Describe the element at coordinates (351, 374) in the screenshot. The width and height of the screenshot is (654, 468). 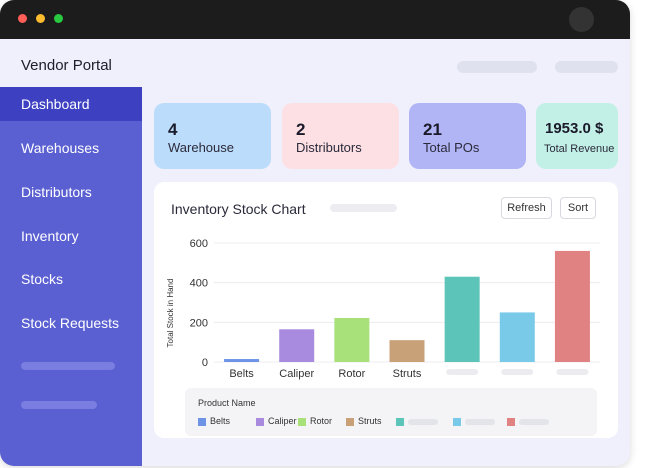
I see `x-tick-label: Rotor` at that location.